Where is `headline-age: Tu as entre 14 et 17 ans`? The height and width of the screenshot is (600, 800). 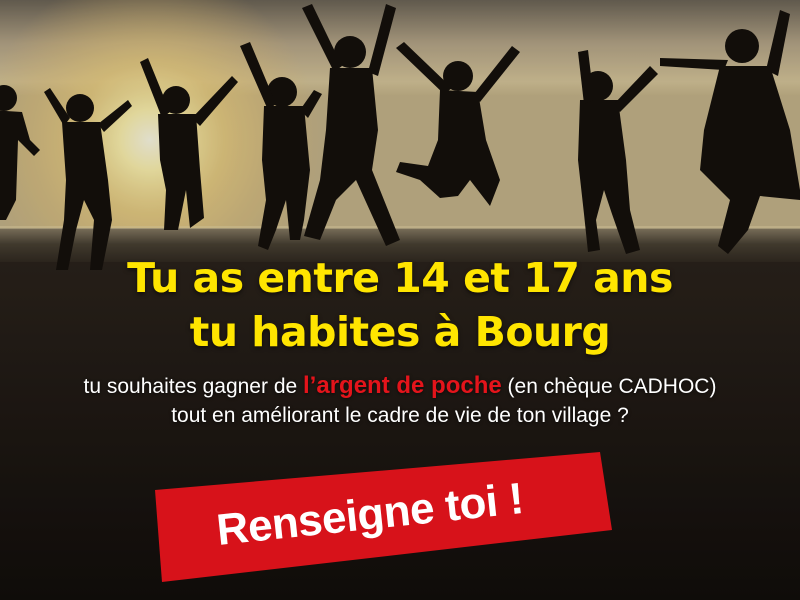
headline-age: Tu as entre 14 et 17 ans is located at coordinates (400, 278).